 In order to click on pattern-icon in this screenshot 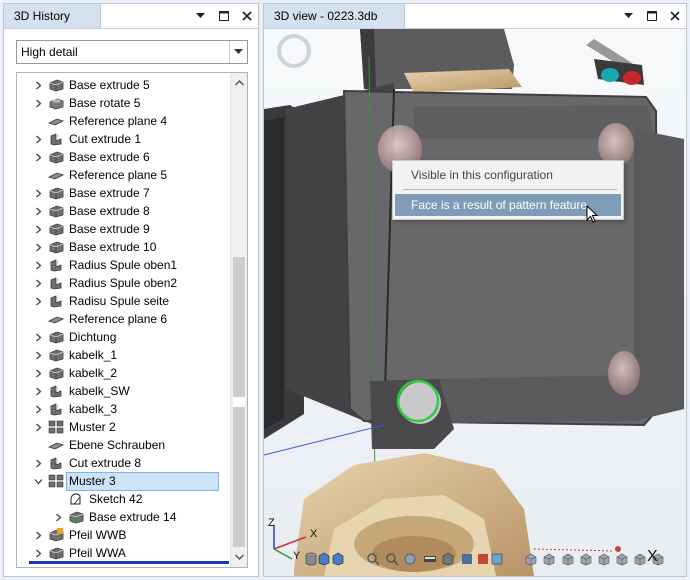, I will do `click(56, 481)`.